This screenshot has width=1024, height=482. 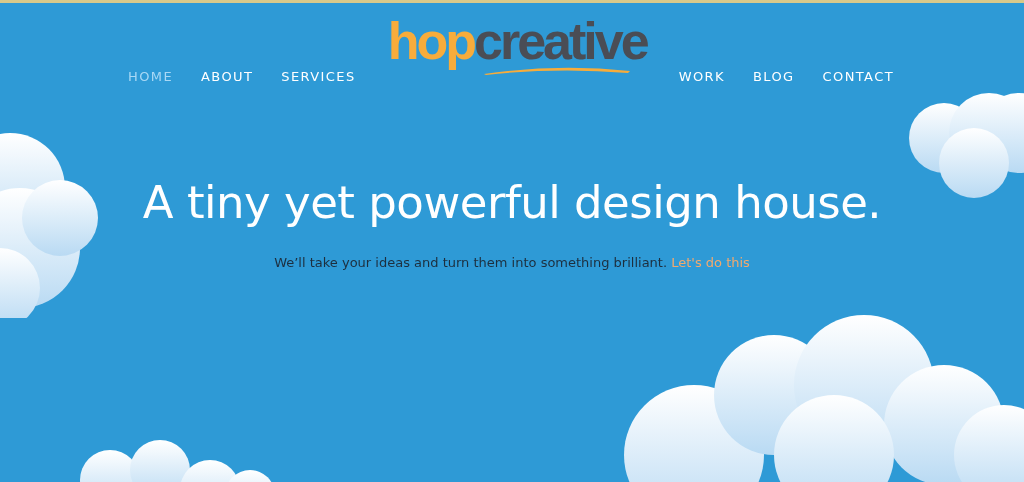 What do you see at coordinates (773, 76) in the screenshot?
I see `nav-link: BLOG` at bounding box center [773, 76].